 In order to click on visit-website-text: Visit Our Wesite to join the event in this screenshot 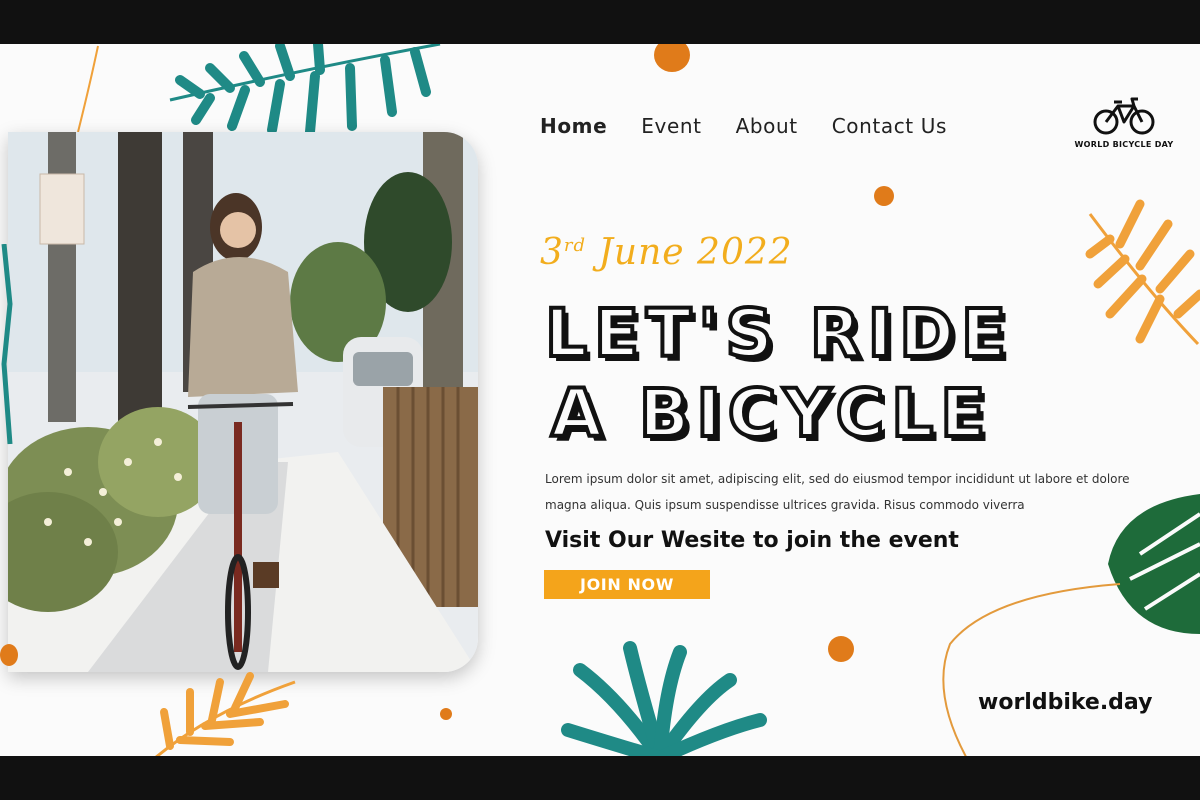, I will do `click(752, 540)`.